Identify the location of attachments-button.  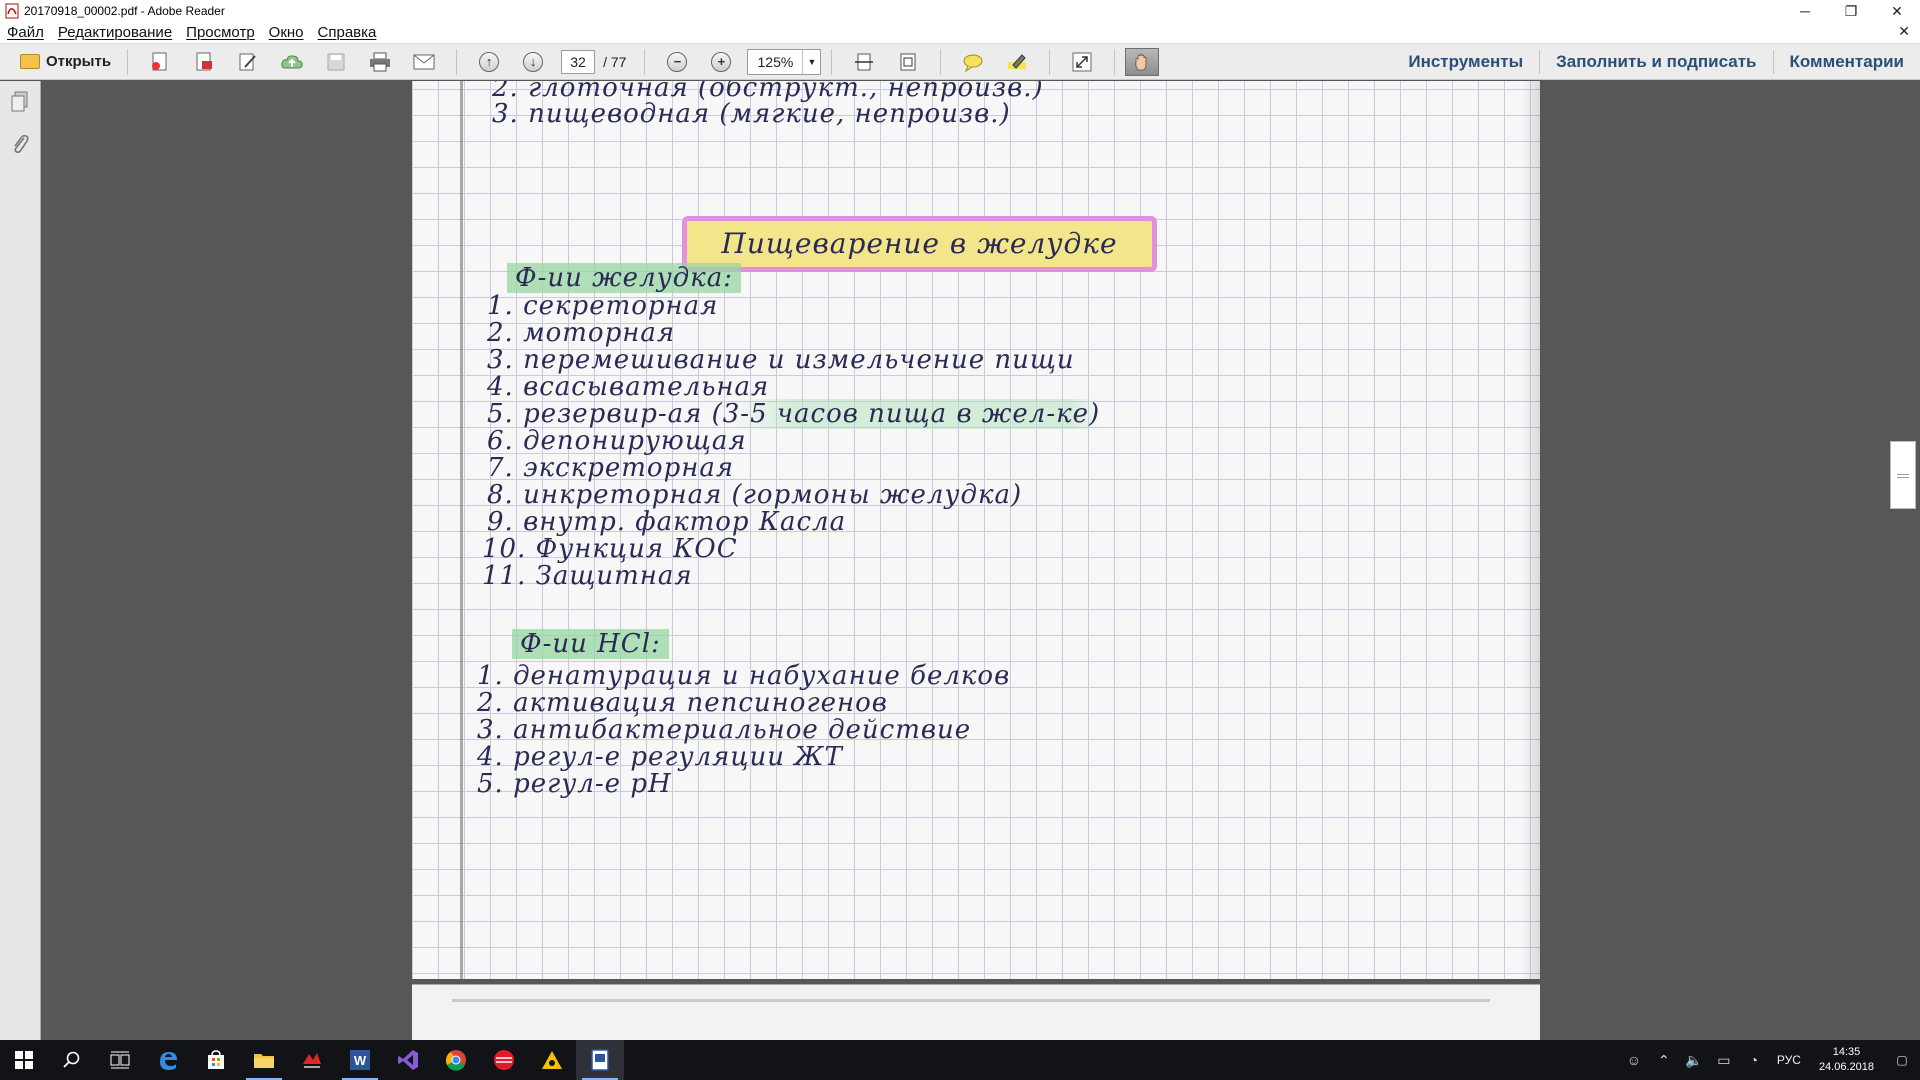
(20, 144).